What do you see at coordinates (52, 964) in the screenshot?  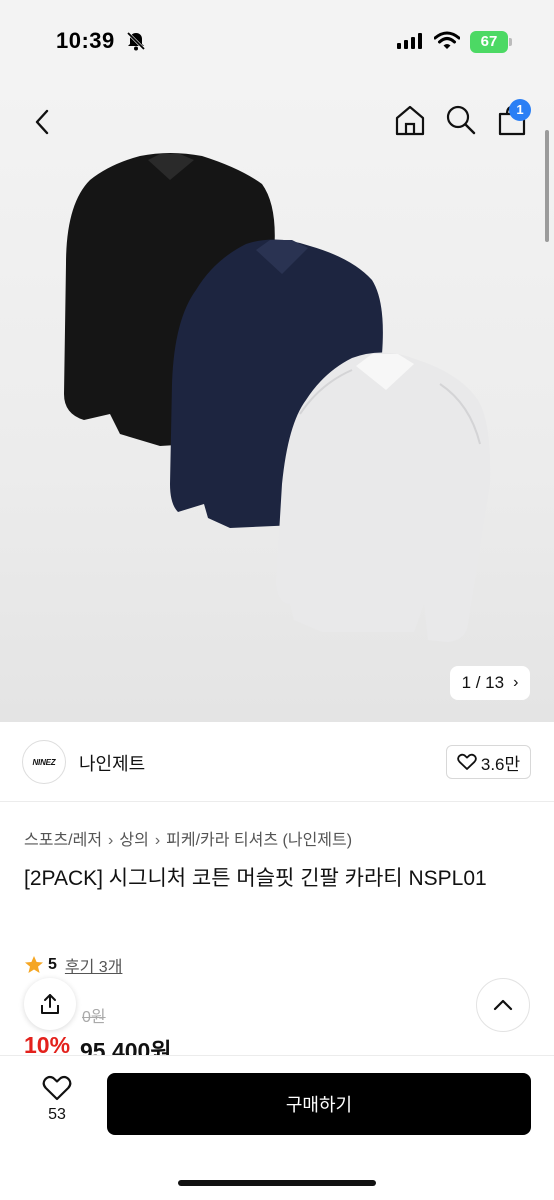 I see `rating-score: 5` at bounding box center [52, 964].